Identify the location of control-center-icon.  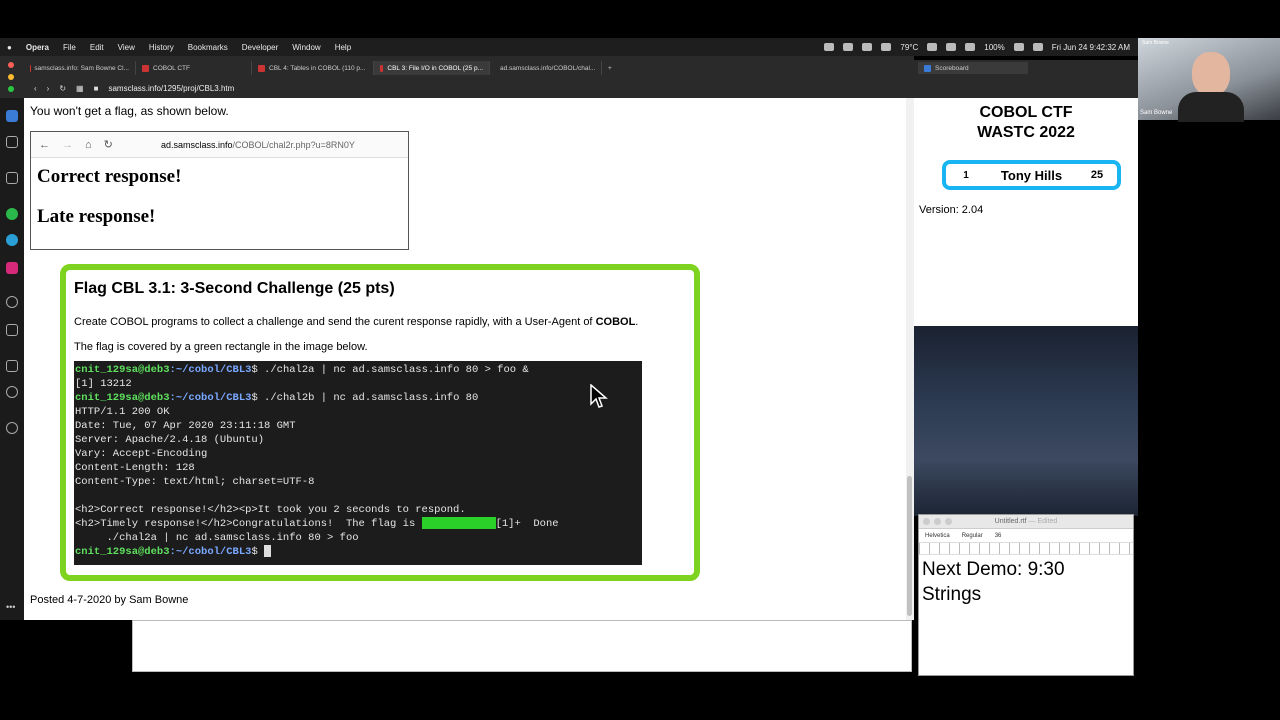
(1037, 47).